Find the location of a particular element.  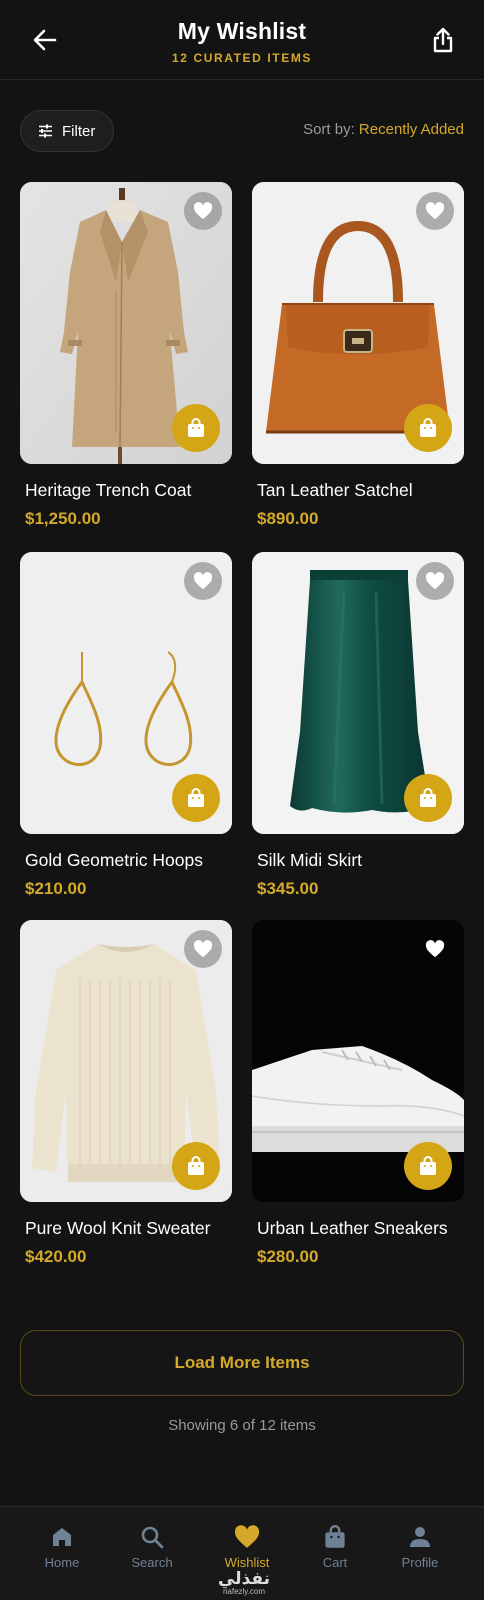

nav-label: Cart is located at coordinates (335, 1562).